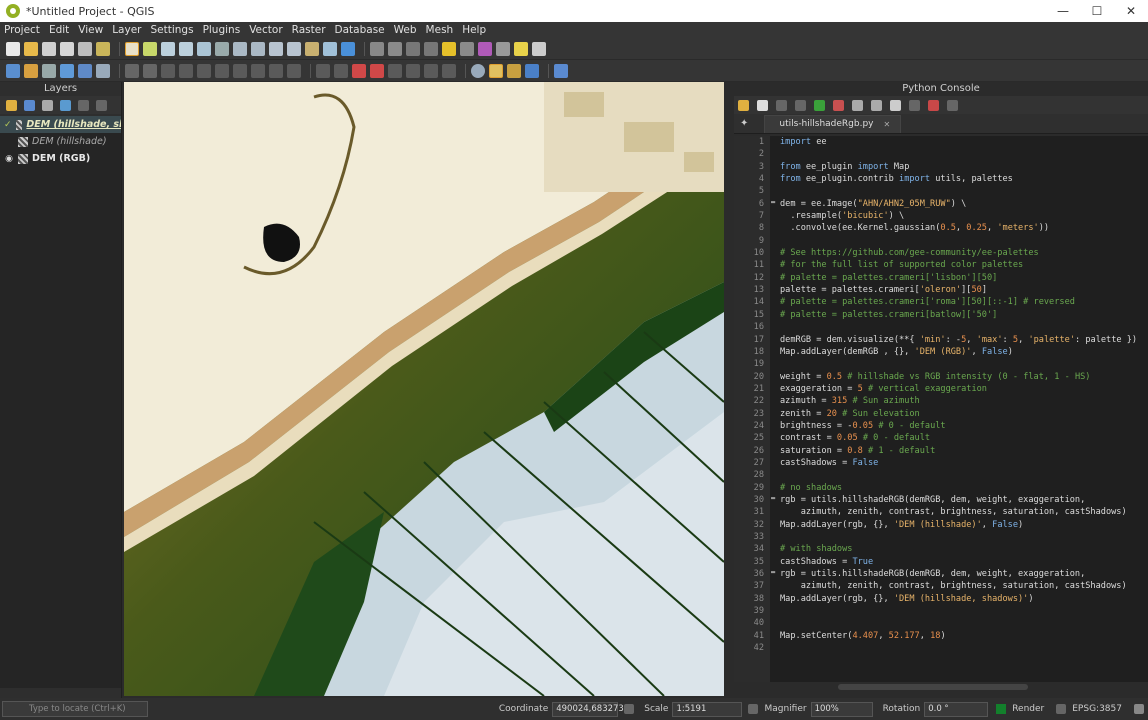 This screenshot has width=1148, height=720. What do you see at coordinates (31, 70) in the screenshot?
I see `new-layer-icon` at bounding box center [31, 70].